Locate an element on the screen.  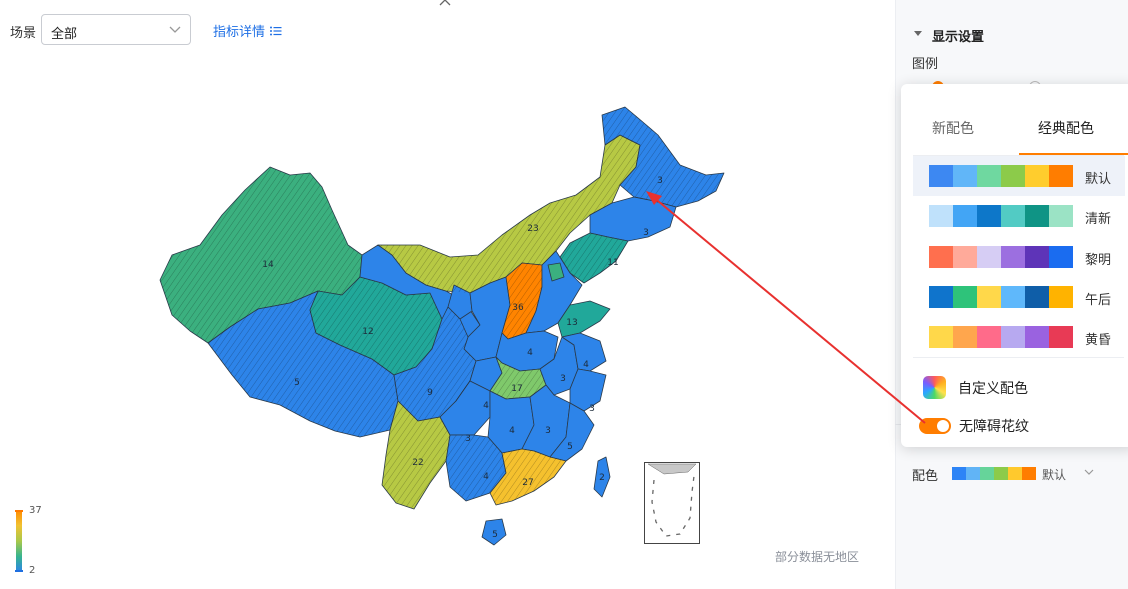
legend-setting-label: 图例 is located at coordinates (925, 64).